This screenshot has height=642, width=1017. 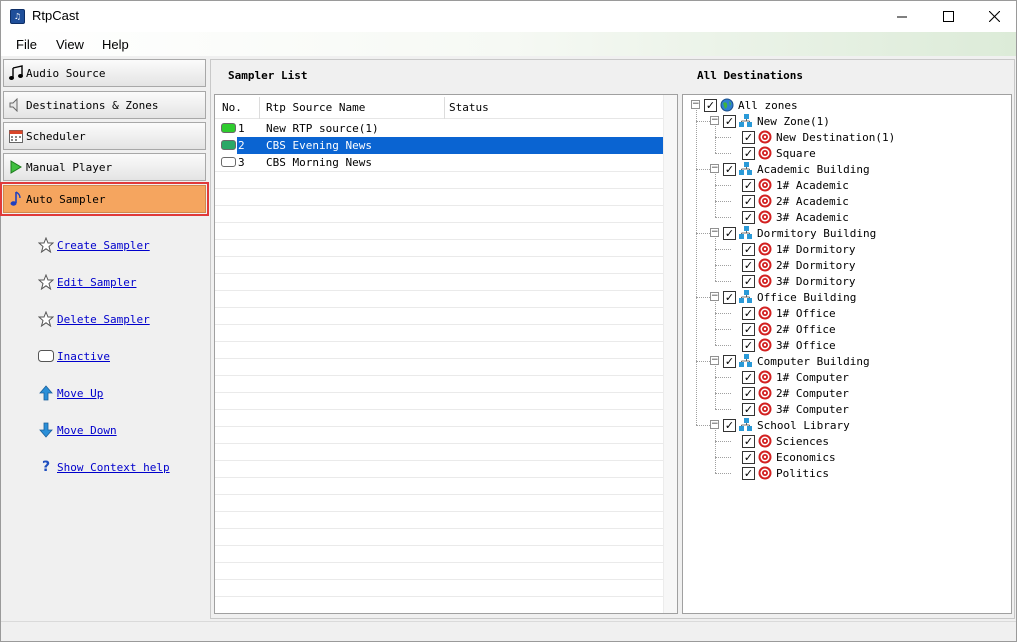 What do you see at coordinates (439, 128) in the screenshot?
I see `table-row: 1 New RTP source(1)` at bounding box center [439, 128].